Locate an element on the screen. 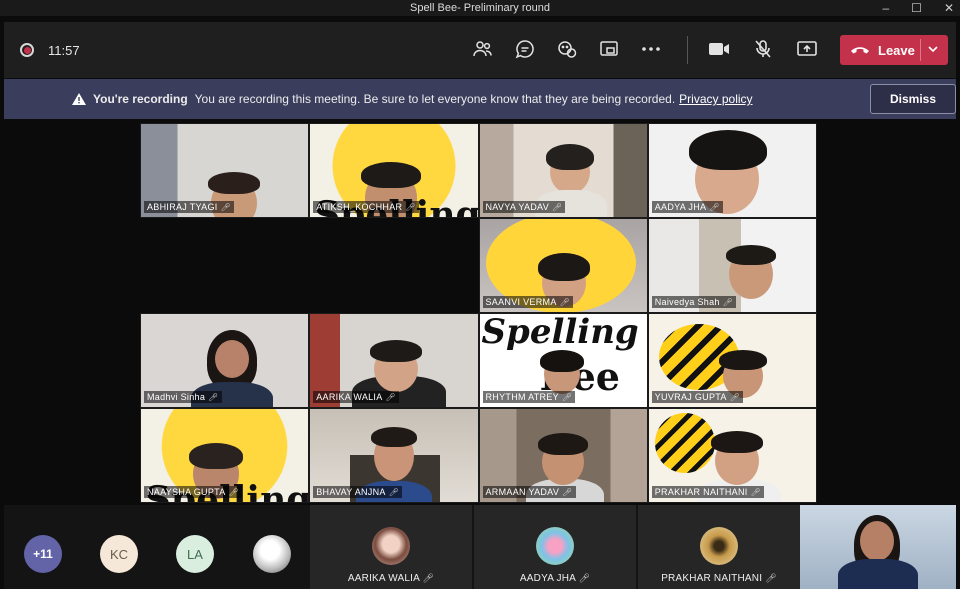  close-window-button: ✕ is located at coordinates (949, 8).